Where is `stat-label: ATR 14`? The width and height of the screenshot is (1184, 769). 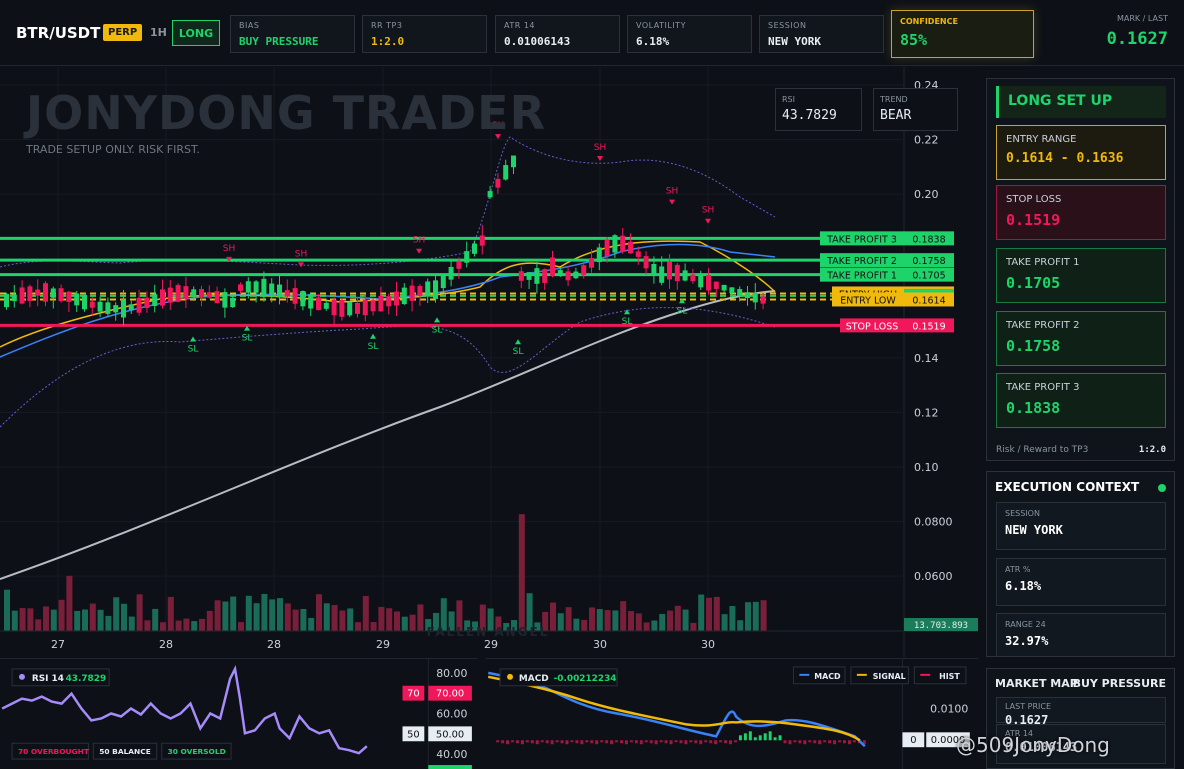
stat-label: ATR 14 is located at coordinates (520, 25).